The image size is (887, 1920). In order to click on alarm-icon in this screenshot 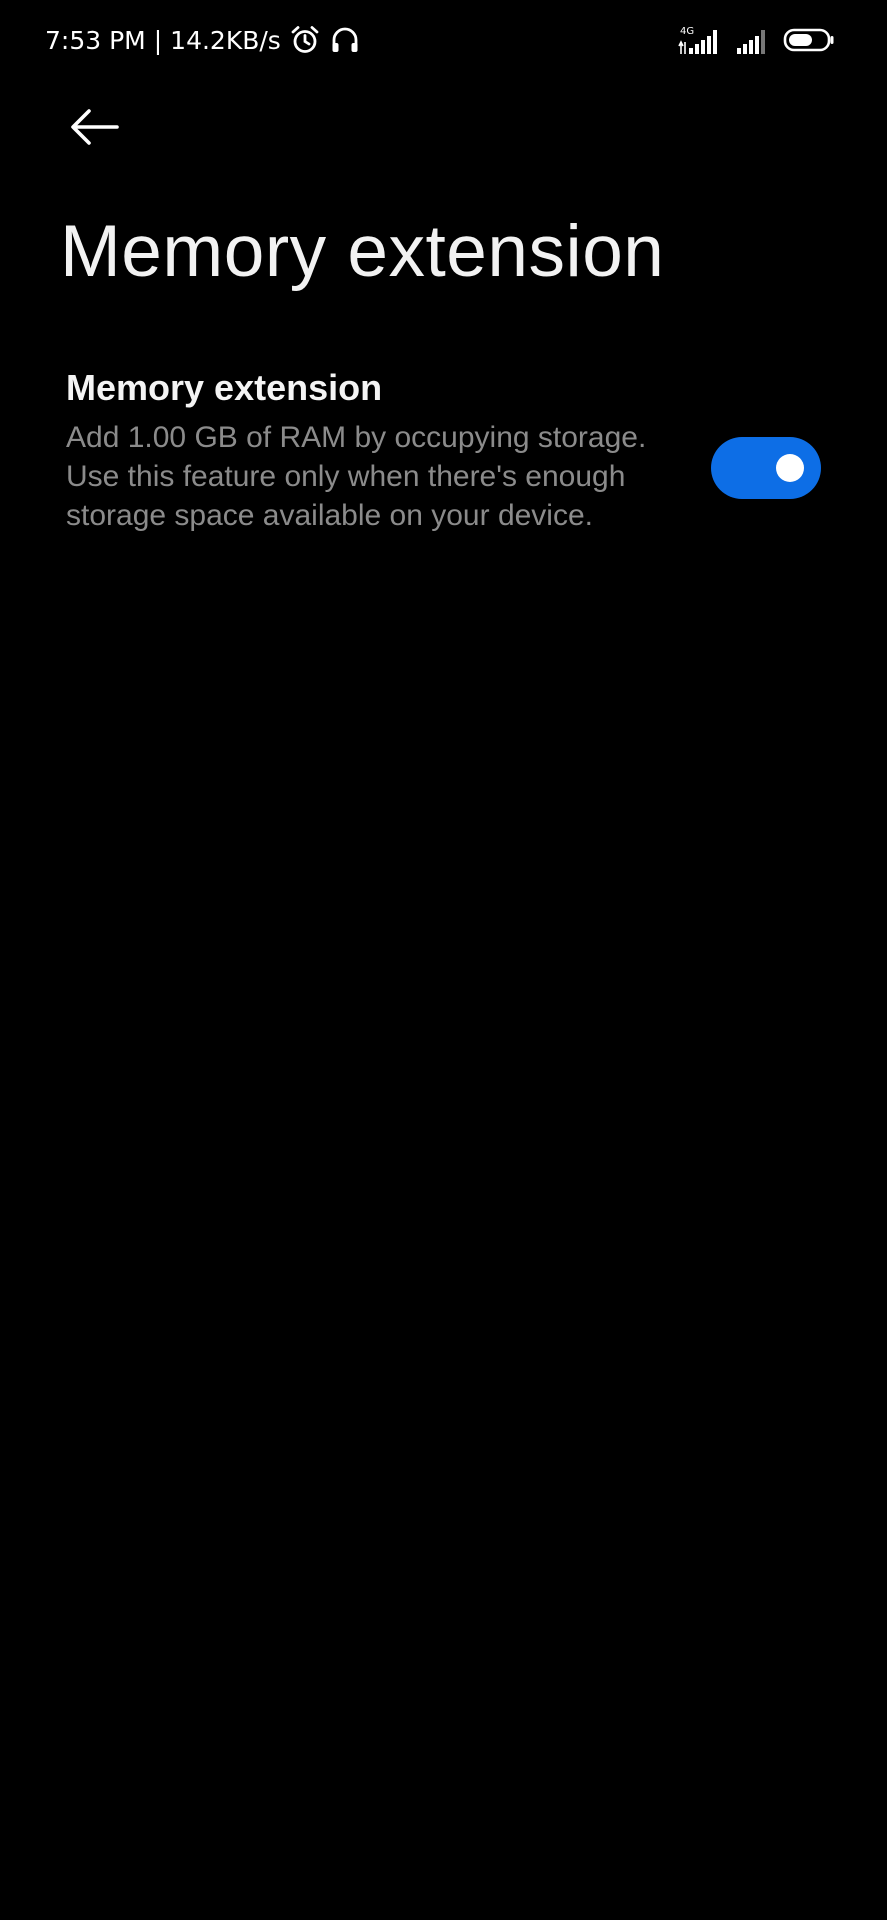, I will do `click(305, 40)`.